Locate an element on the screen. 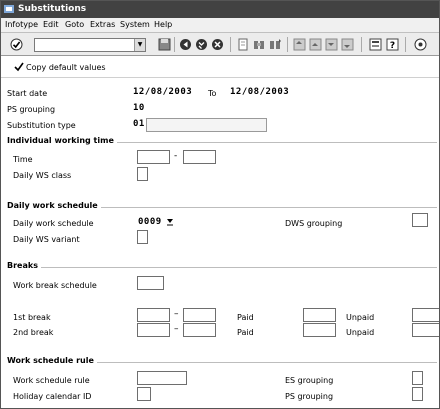 The width and height of the screenshot is (440, 409). window-title: Substitutions is located at coordinates (52, 9).